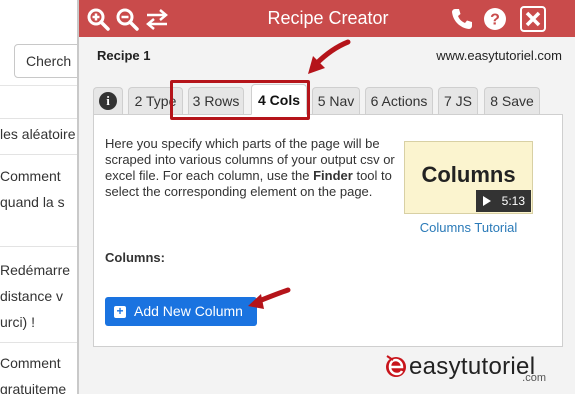 This screenshot has height=394, width=575. What do you see at coordinates (499, 55) in the screenshot?
I see `recipe-site: www.easytutoriel.com` at bounding box center [499, 55].